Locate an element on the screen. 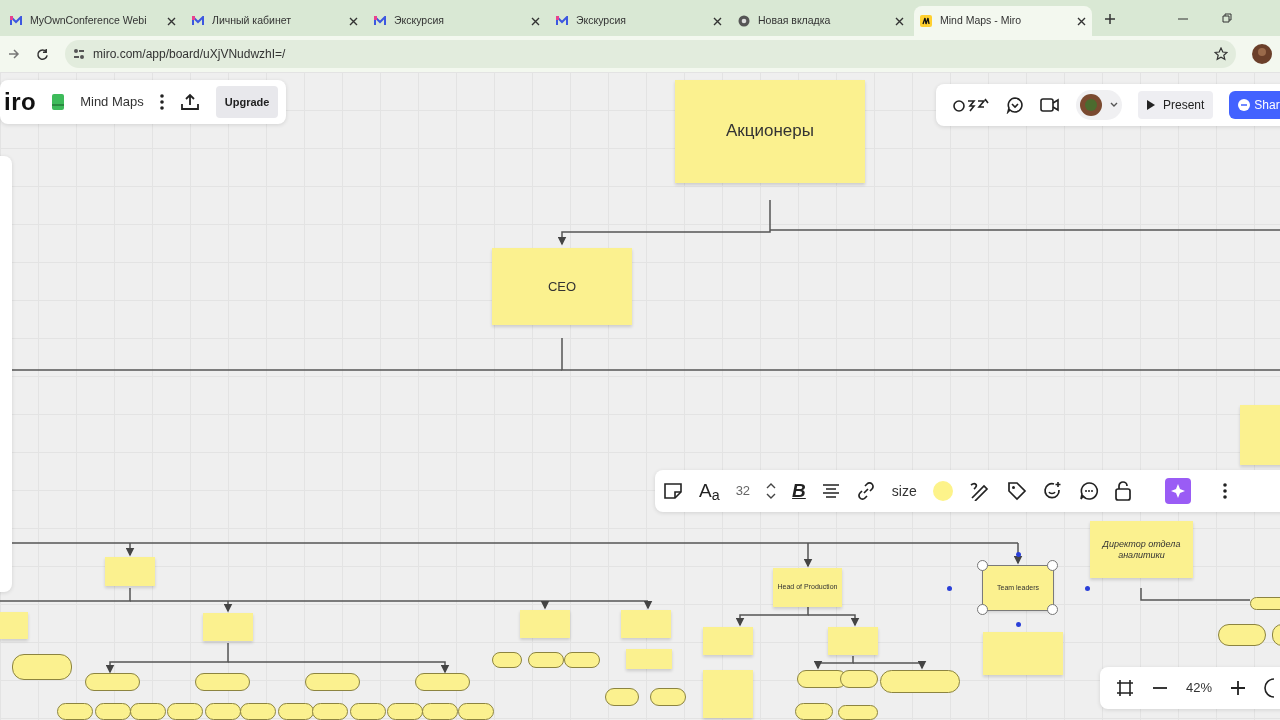 The width and height of the screenshot is (1280, 720). font-button: A$_{a}$ is located at coordinates (709, 491).